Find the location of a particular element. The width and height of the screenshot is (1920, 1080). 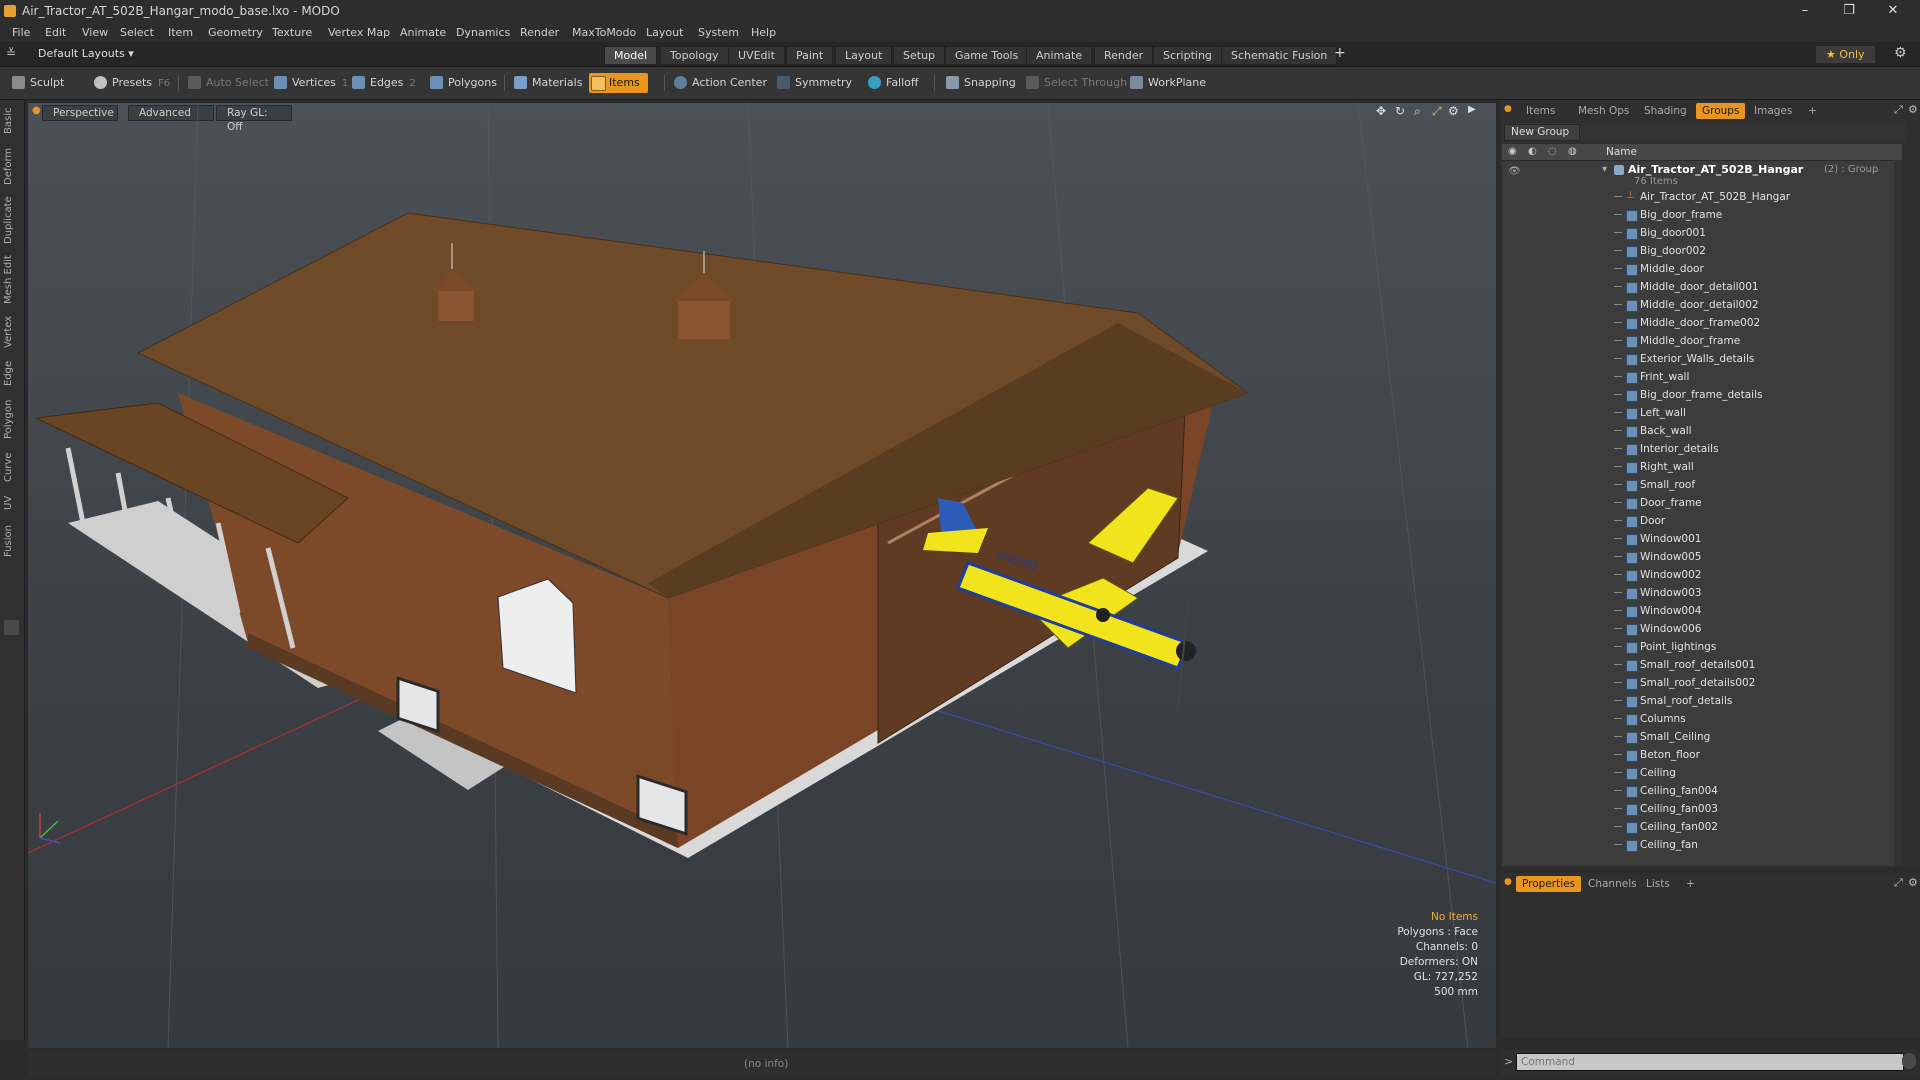

menu-render: Render is located at coordinates (539, 32).